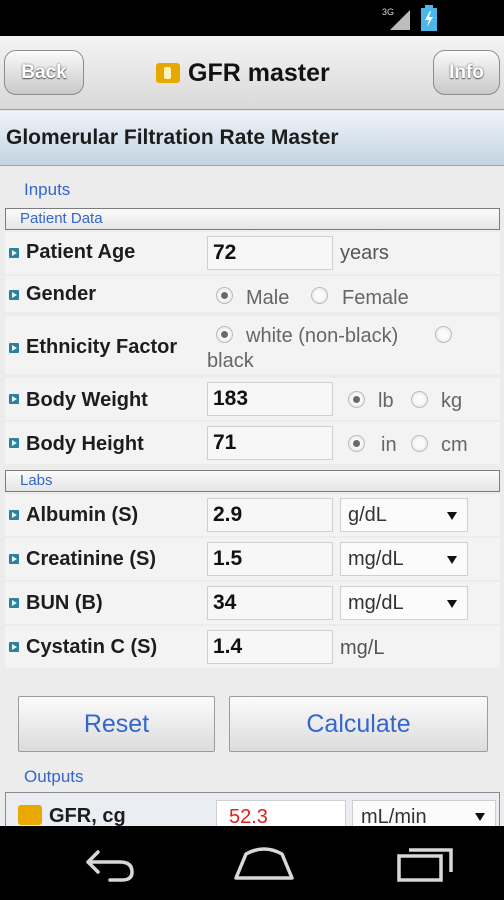 The width and height of the screenshot is (504, 900). What do you see at coordinates (270, 443) in the screenshot?
I see `body-height-input: 71` at bounding box center [270, 443].